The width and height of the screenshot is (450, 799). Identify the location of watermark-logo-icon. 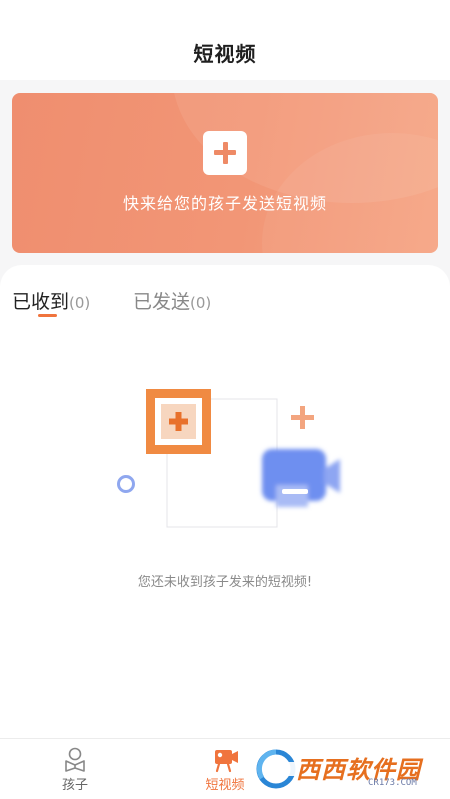
(276, 769).